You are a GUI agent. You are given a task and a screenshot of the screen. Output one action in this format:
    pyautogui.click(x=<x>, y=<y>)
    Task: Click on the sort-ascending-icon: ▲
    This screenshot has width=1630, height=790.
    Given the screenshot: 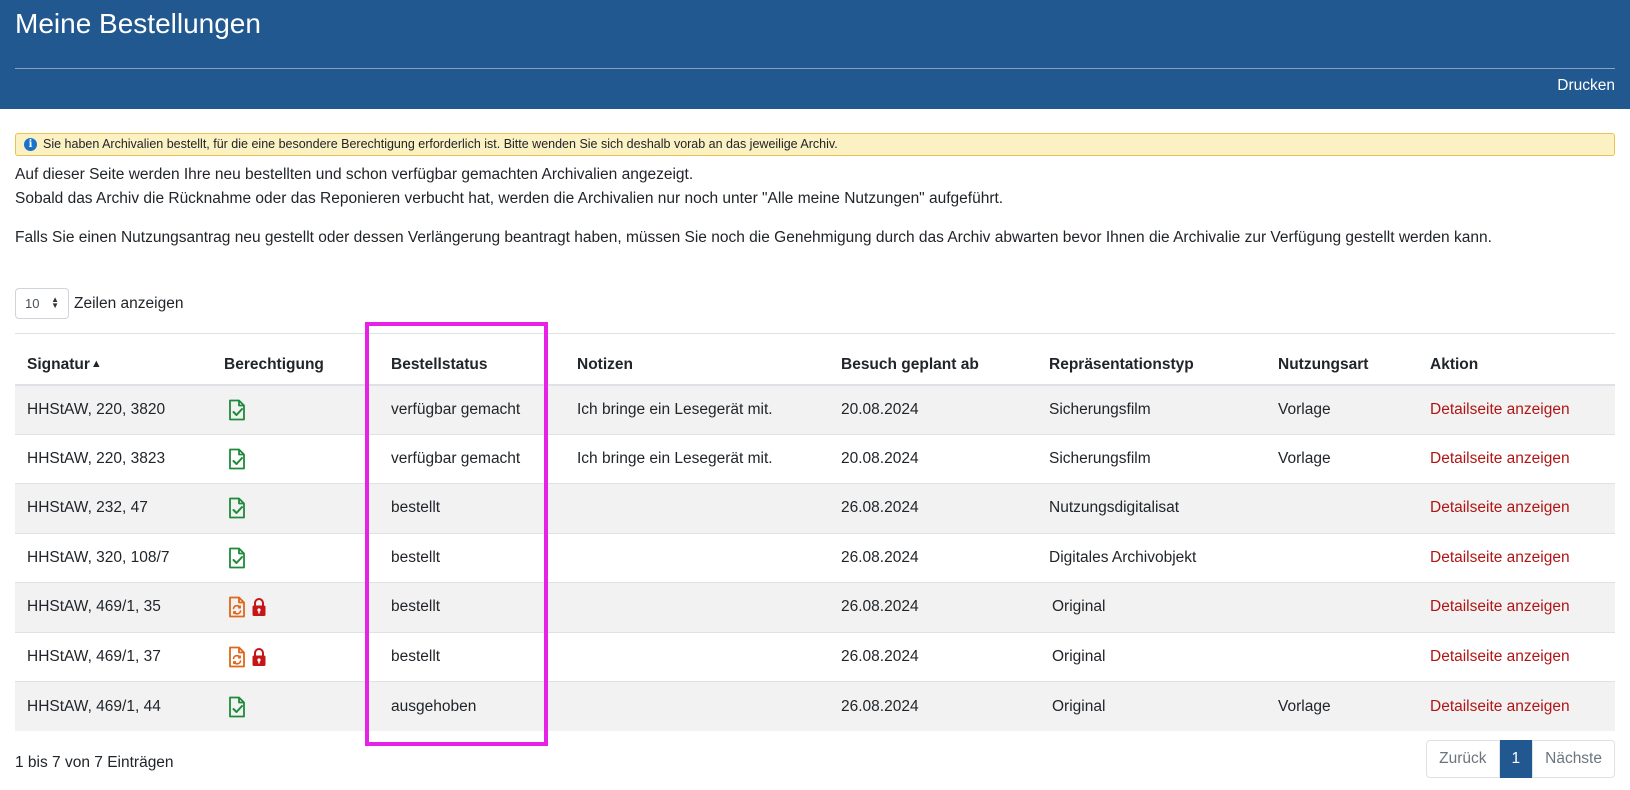 What is the action you would take?
    pyautogui.click(x=96, y=363)
    